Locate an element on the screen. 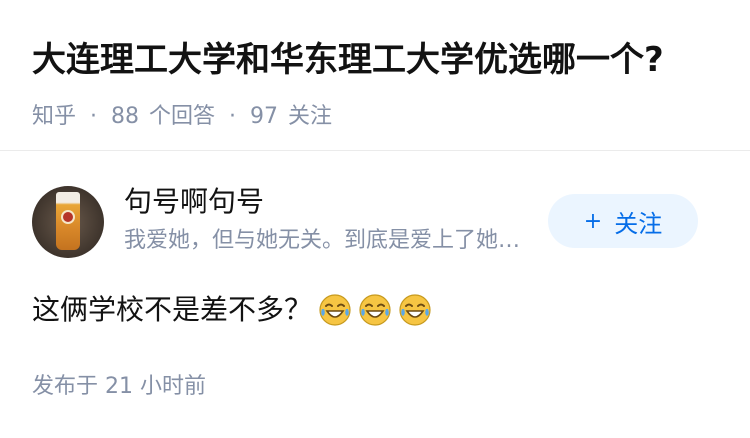 Image resolution: width=750 pixels, height=438 pixels. answer-count: 88 is located at coordinates (125, 116).